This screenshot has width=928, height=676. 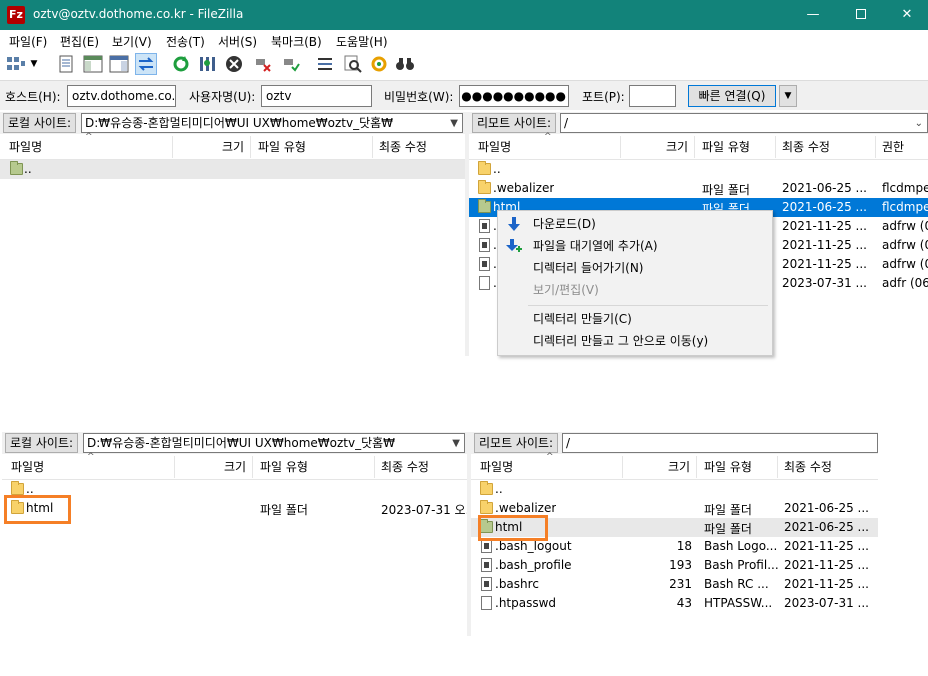 What do you see at coordinates (720, 443) in the screenshot?
I see `remote-path-input: /` at bounding box center [720, 443].